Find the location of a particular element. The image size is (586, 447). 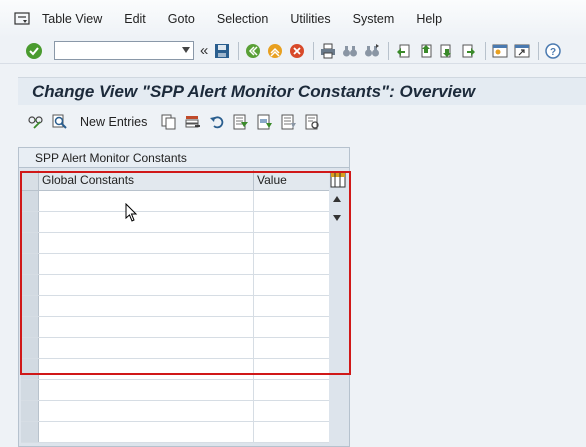

copy-icon is located at coordinates (168, 122).